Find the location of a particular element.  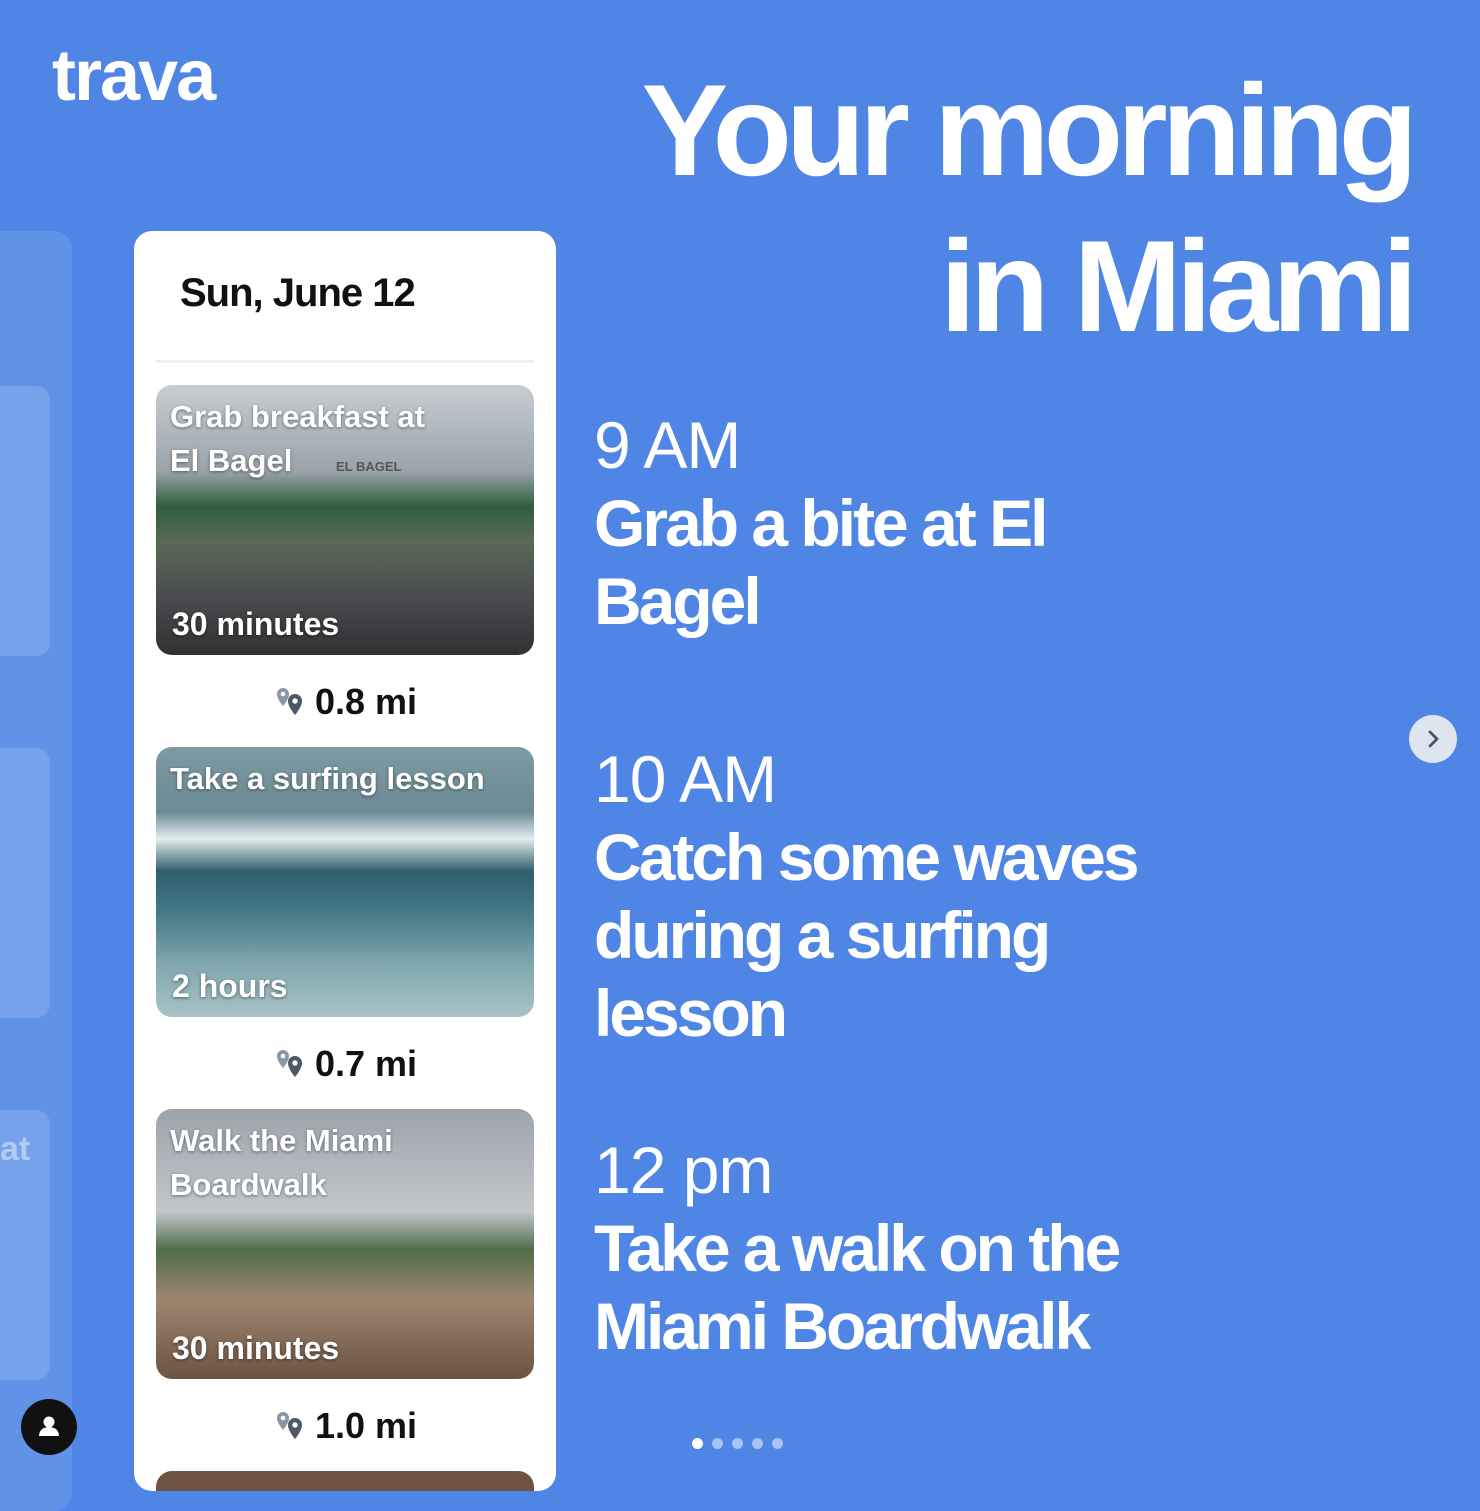

carousel-pagination is located at coordinates (737, 1443).